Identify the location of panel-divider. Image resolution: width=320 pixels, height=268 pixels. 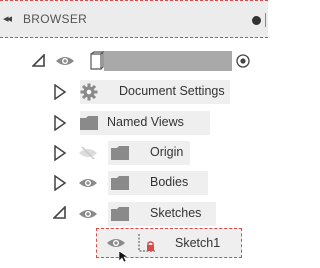
(265, 20).